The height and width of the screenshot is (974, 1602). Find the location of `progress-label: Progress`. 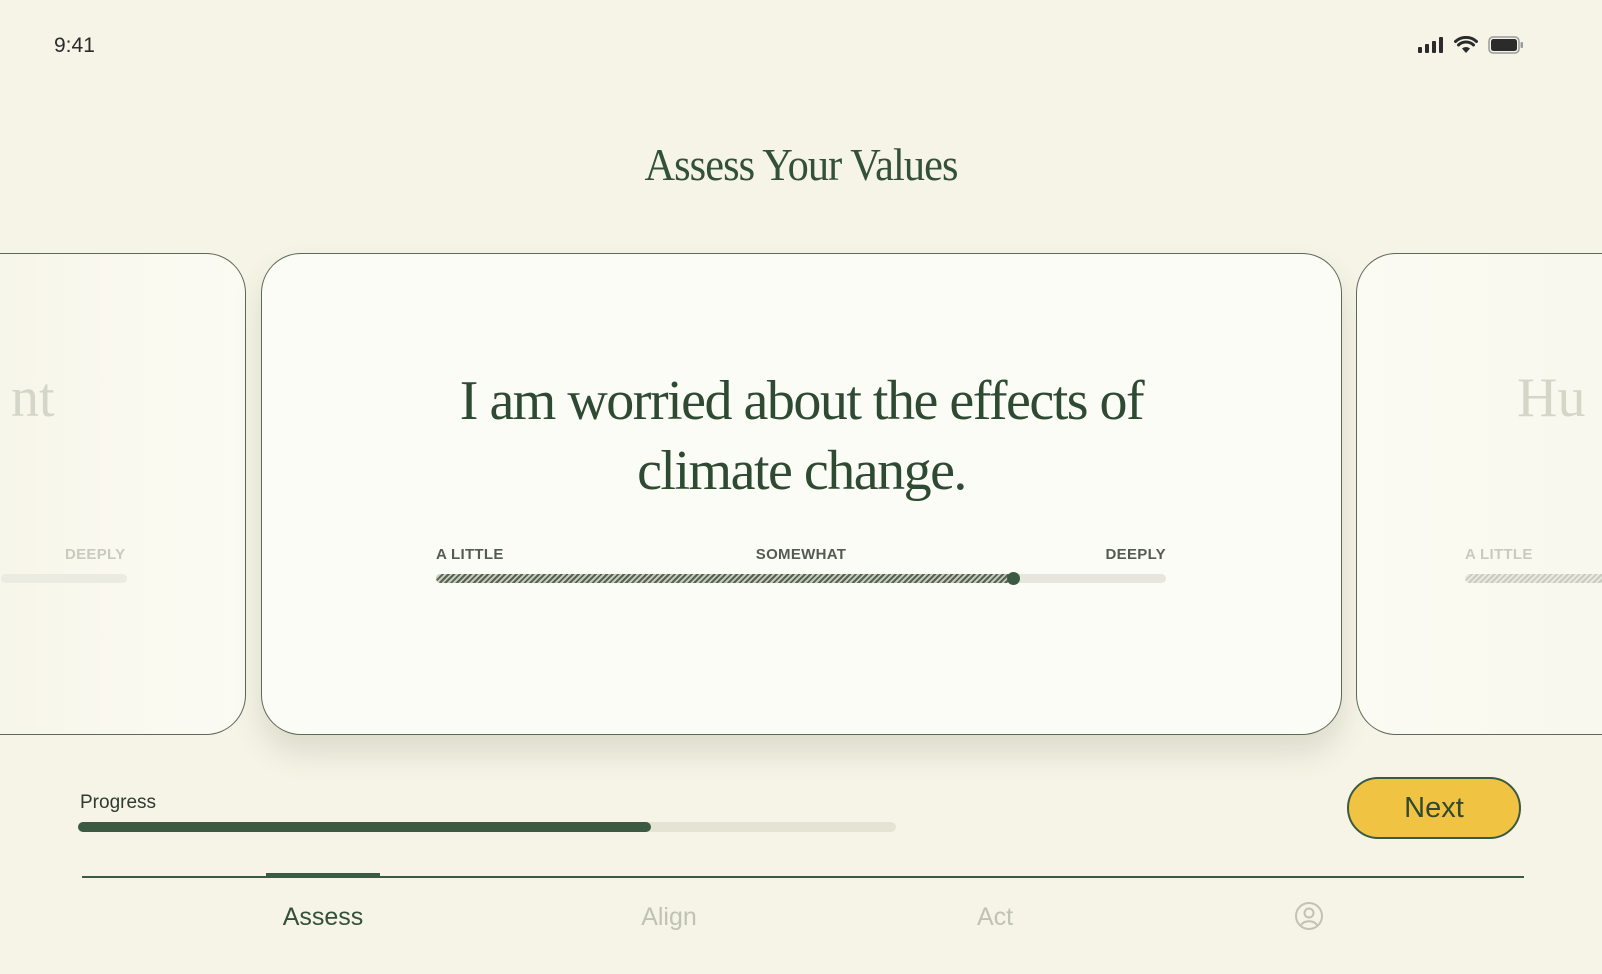

progress-label: Progress is located at coordinates (118, 802).